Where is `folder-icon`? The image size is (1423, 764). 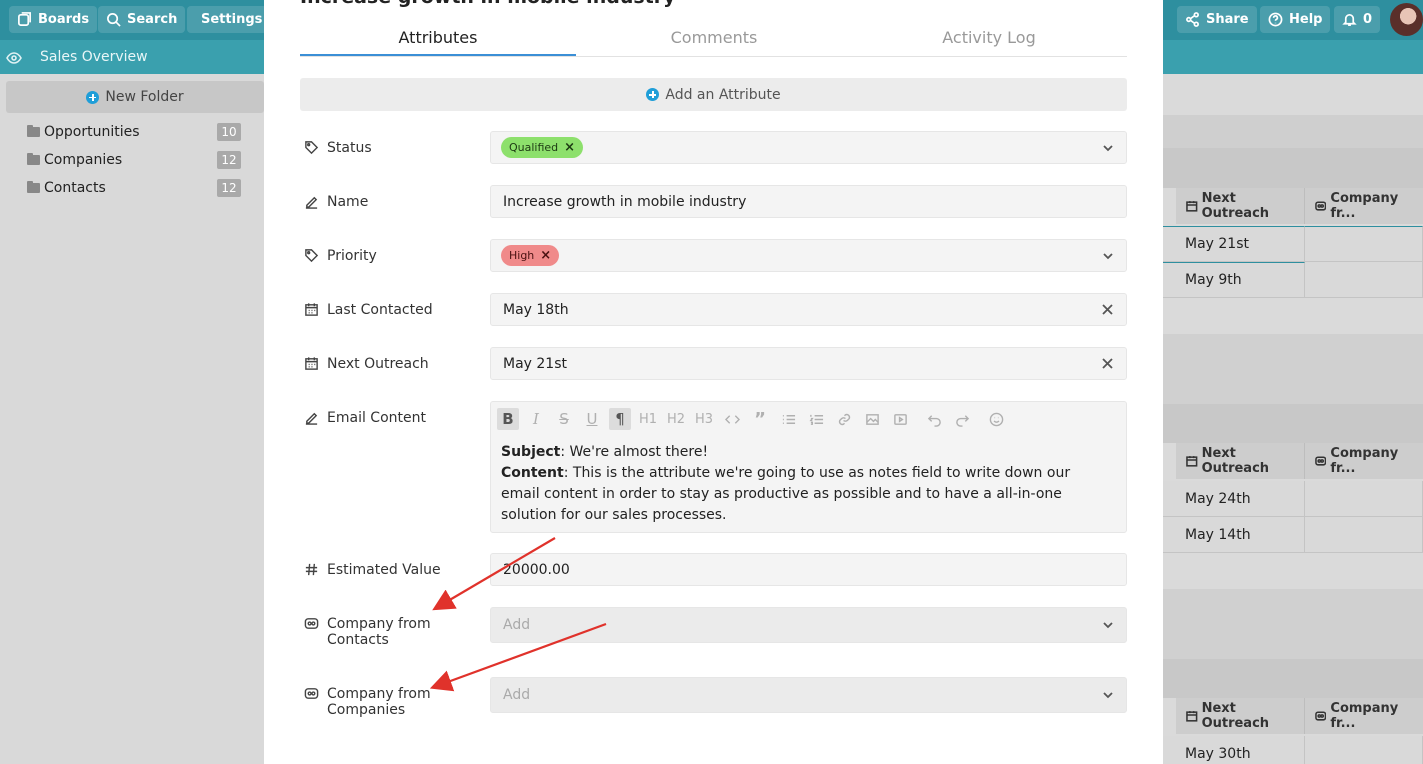
folder-icon is located at coordinates (33, 187).